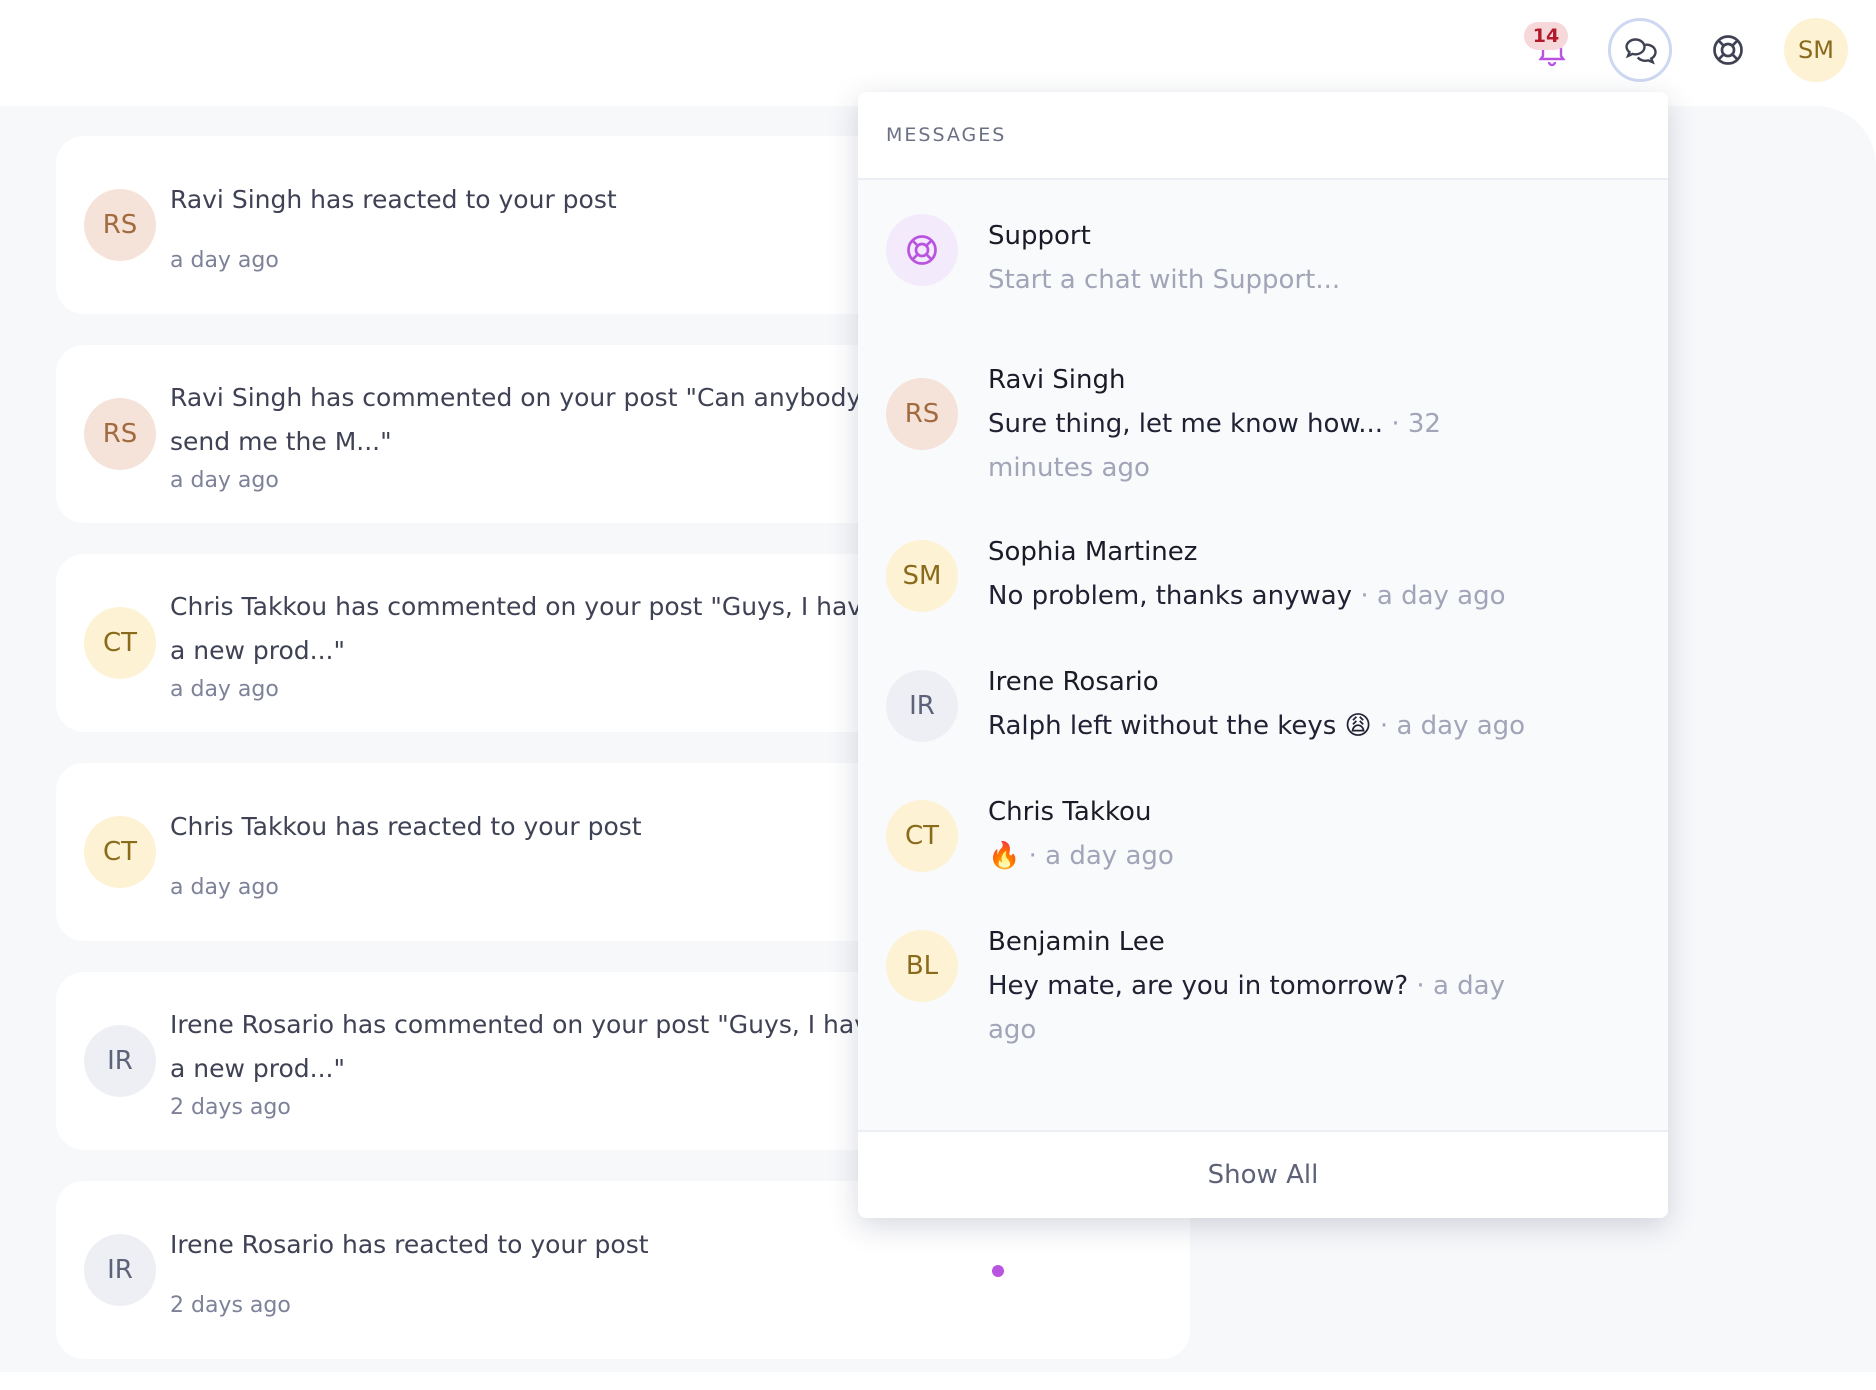 The width and height of the screenshot is (1876, 1390). What do you see at coordinates (1004, 856) in the screenshot?
I see `message-text: 🔥` at bounding box center [1004, 856].